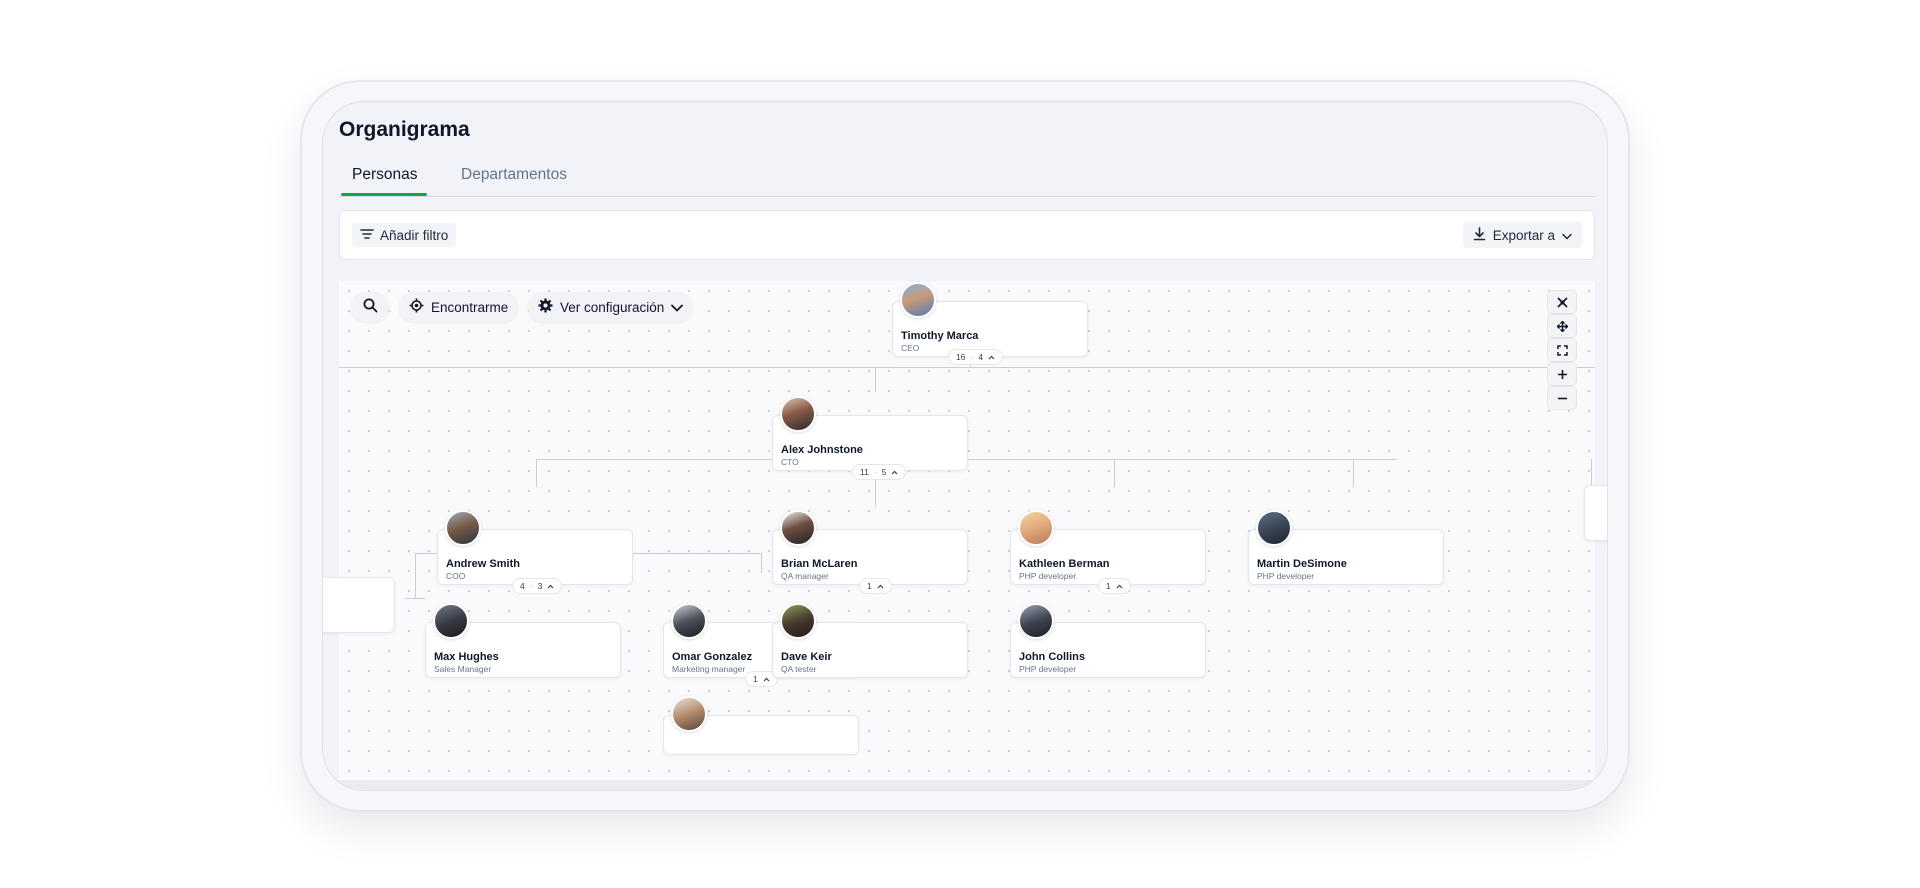  I want to click on move-icon, so click(1562, 326).